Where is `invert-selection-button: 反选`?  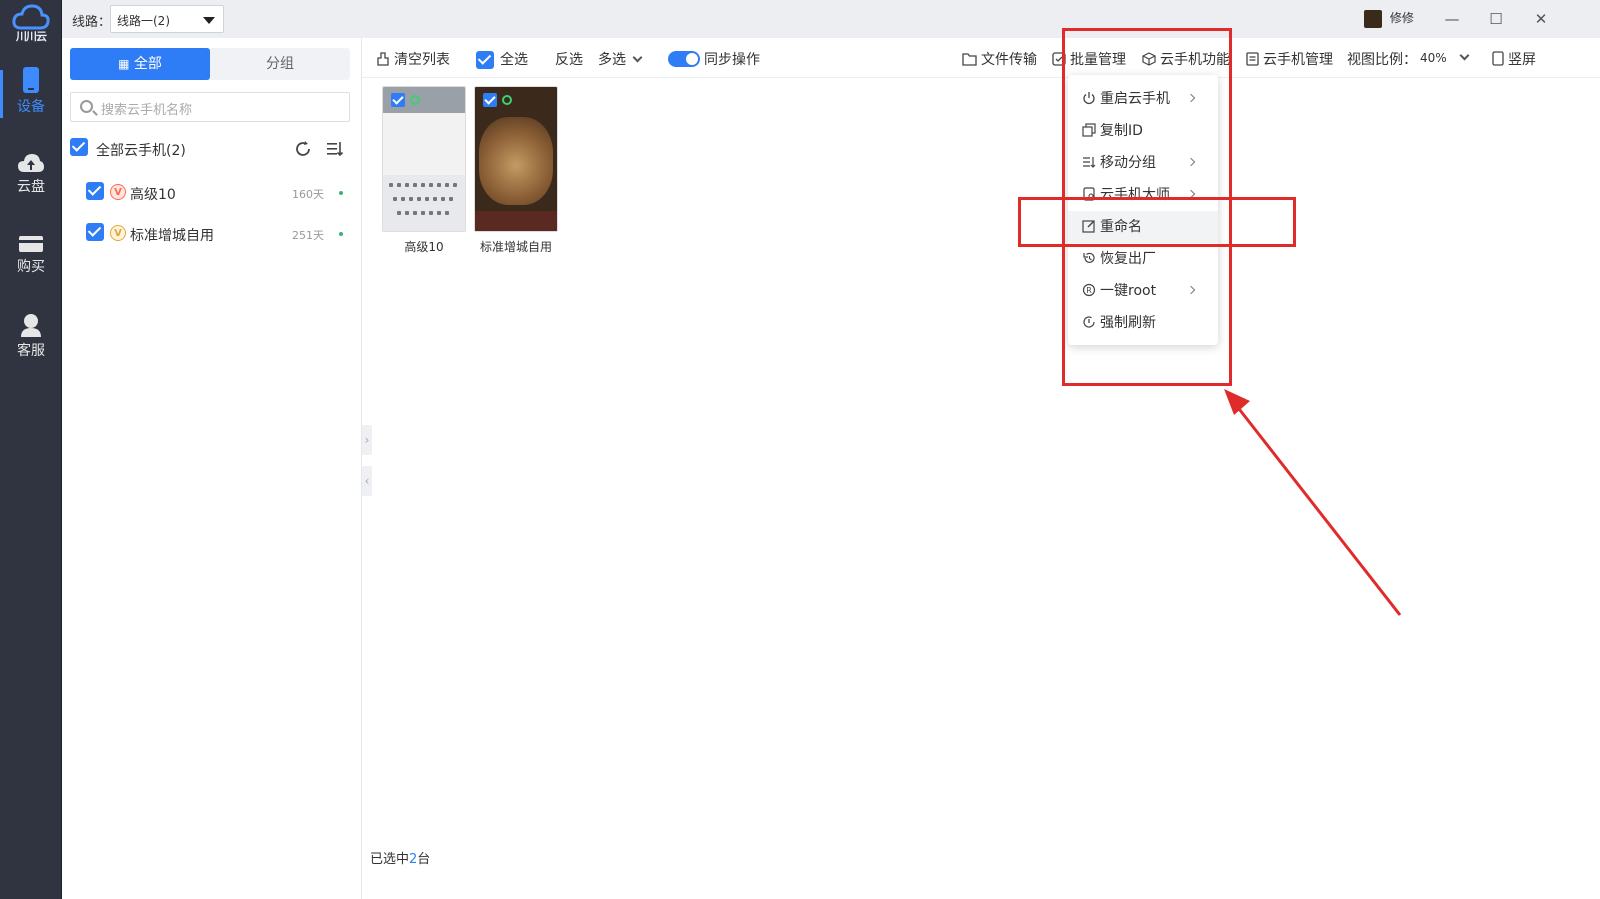 invert-selection-button: 反选 is located at coordinates (569, 59).